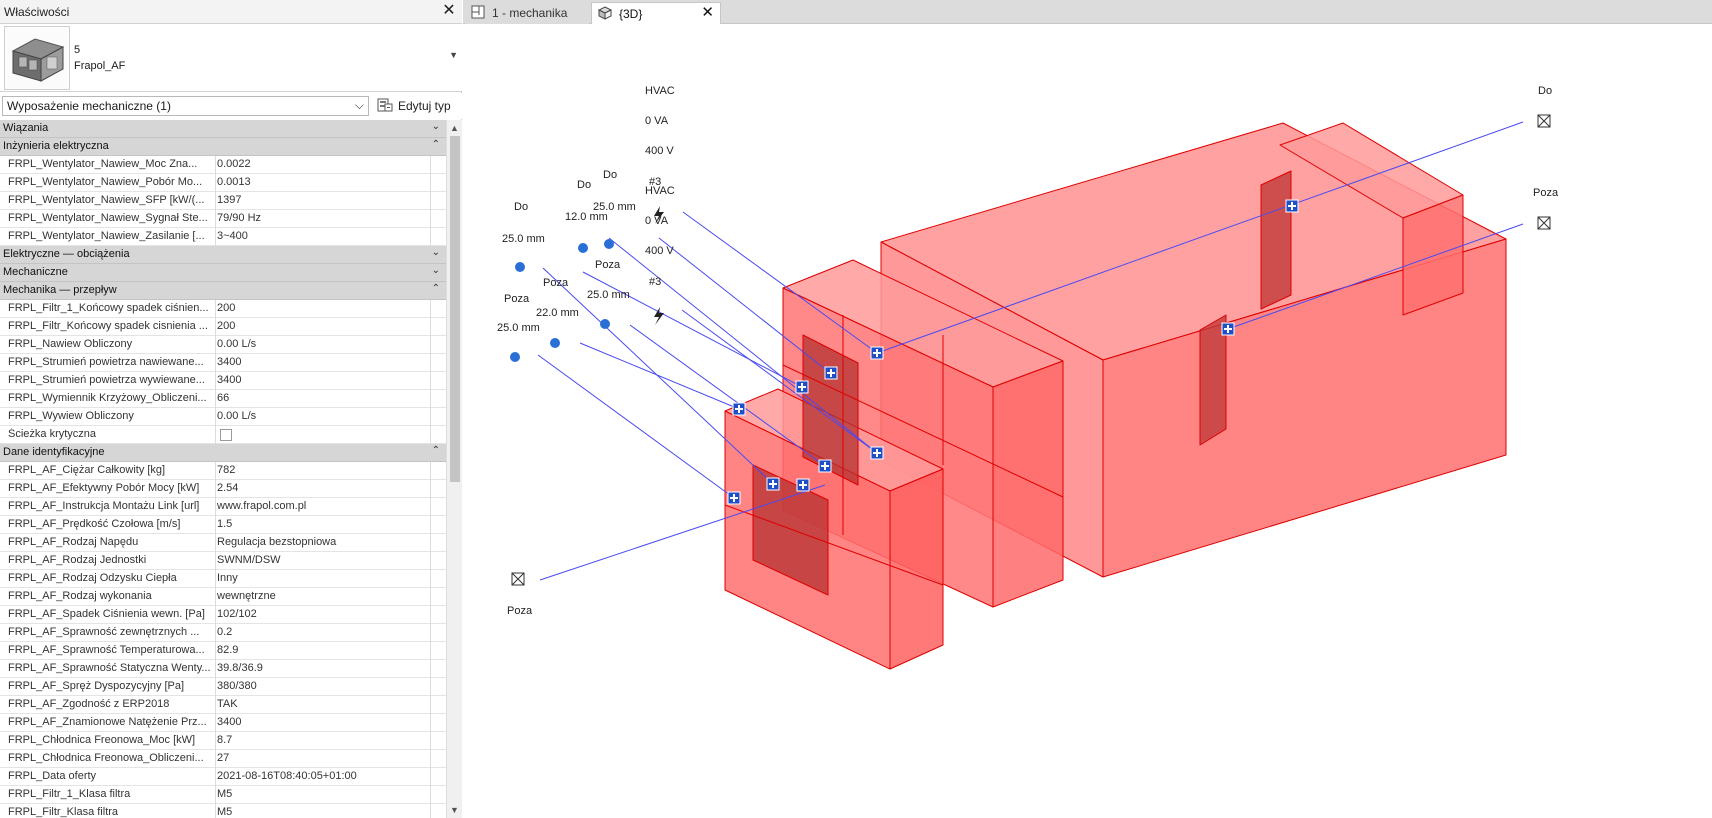  I want to click on property-value: TAK, so click(323, 704).